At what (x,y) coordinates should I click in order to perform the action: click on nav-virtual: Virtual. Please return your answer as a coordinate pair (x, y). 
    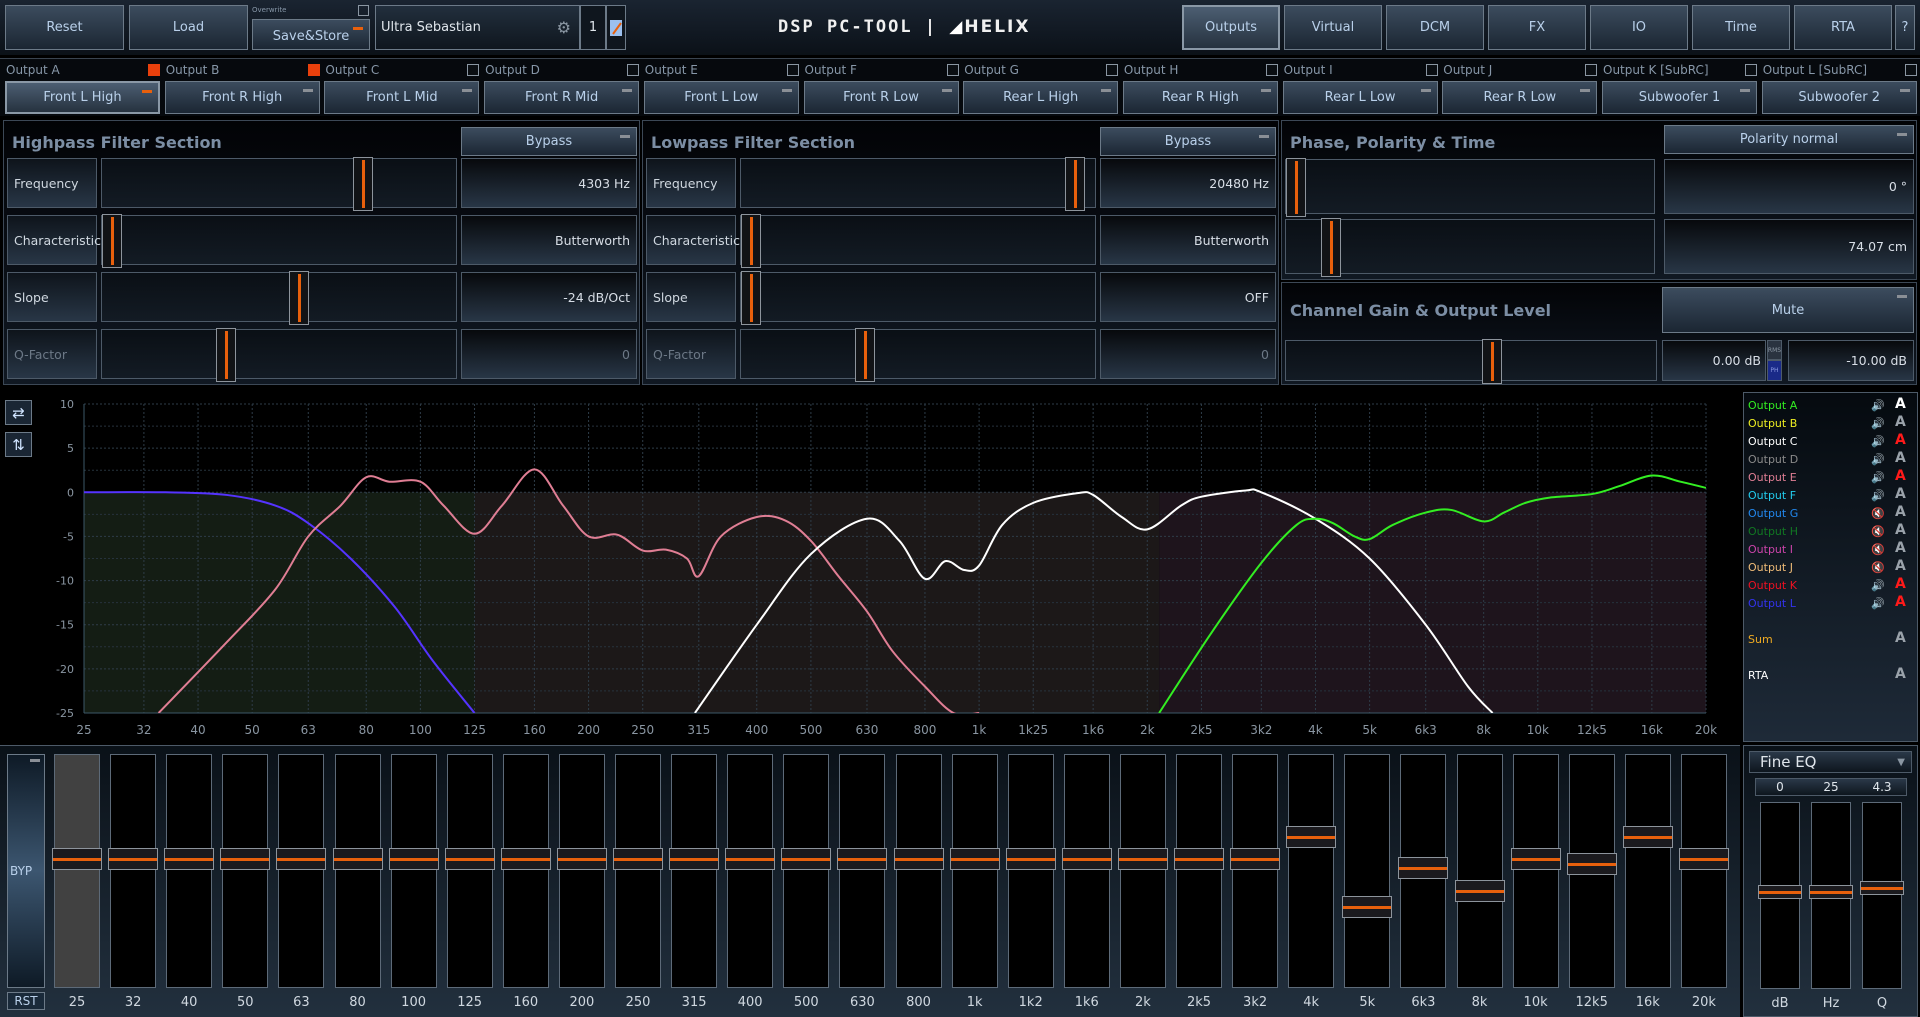
    Looking at the image, I should click on (1333, 27).